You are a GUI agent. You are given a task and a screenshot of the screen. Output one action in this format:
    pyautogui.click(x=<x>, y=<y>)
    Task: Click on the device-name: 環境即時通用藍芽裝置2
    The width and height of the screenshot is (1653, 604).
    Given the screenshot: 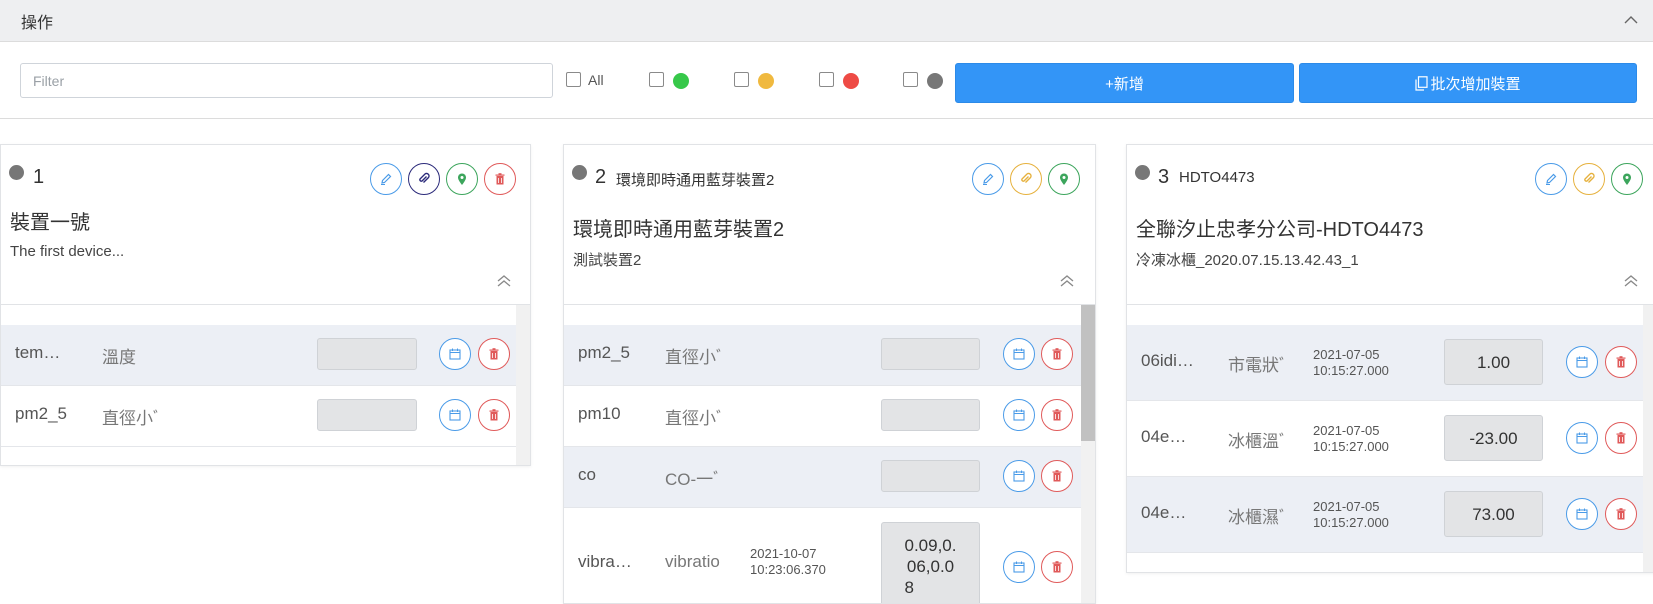 What is the action you would take?
    pyautogui.click(x=679, y=230)
    